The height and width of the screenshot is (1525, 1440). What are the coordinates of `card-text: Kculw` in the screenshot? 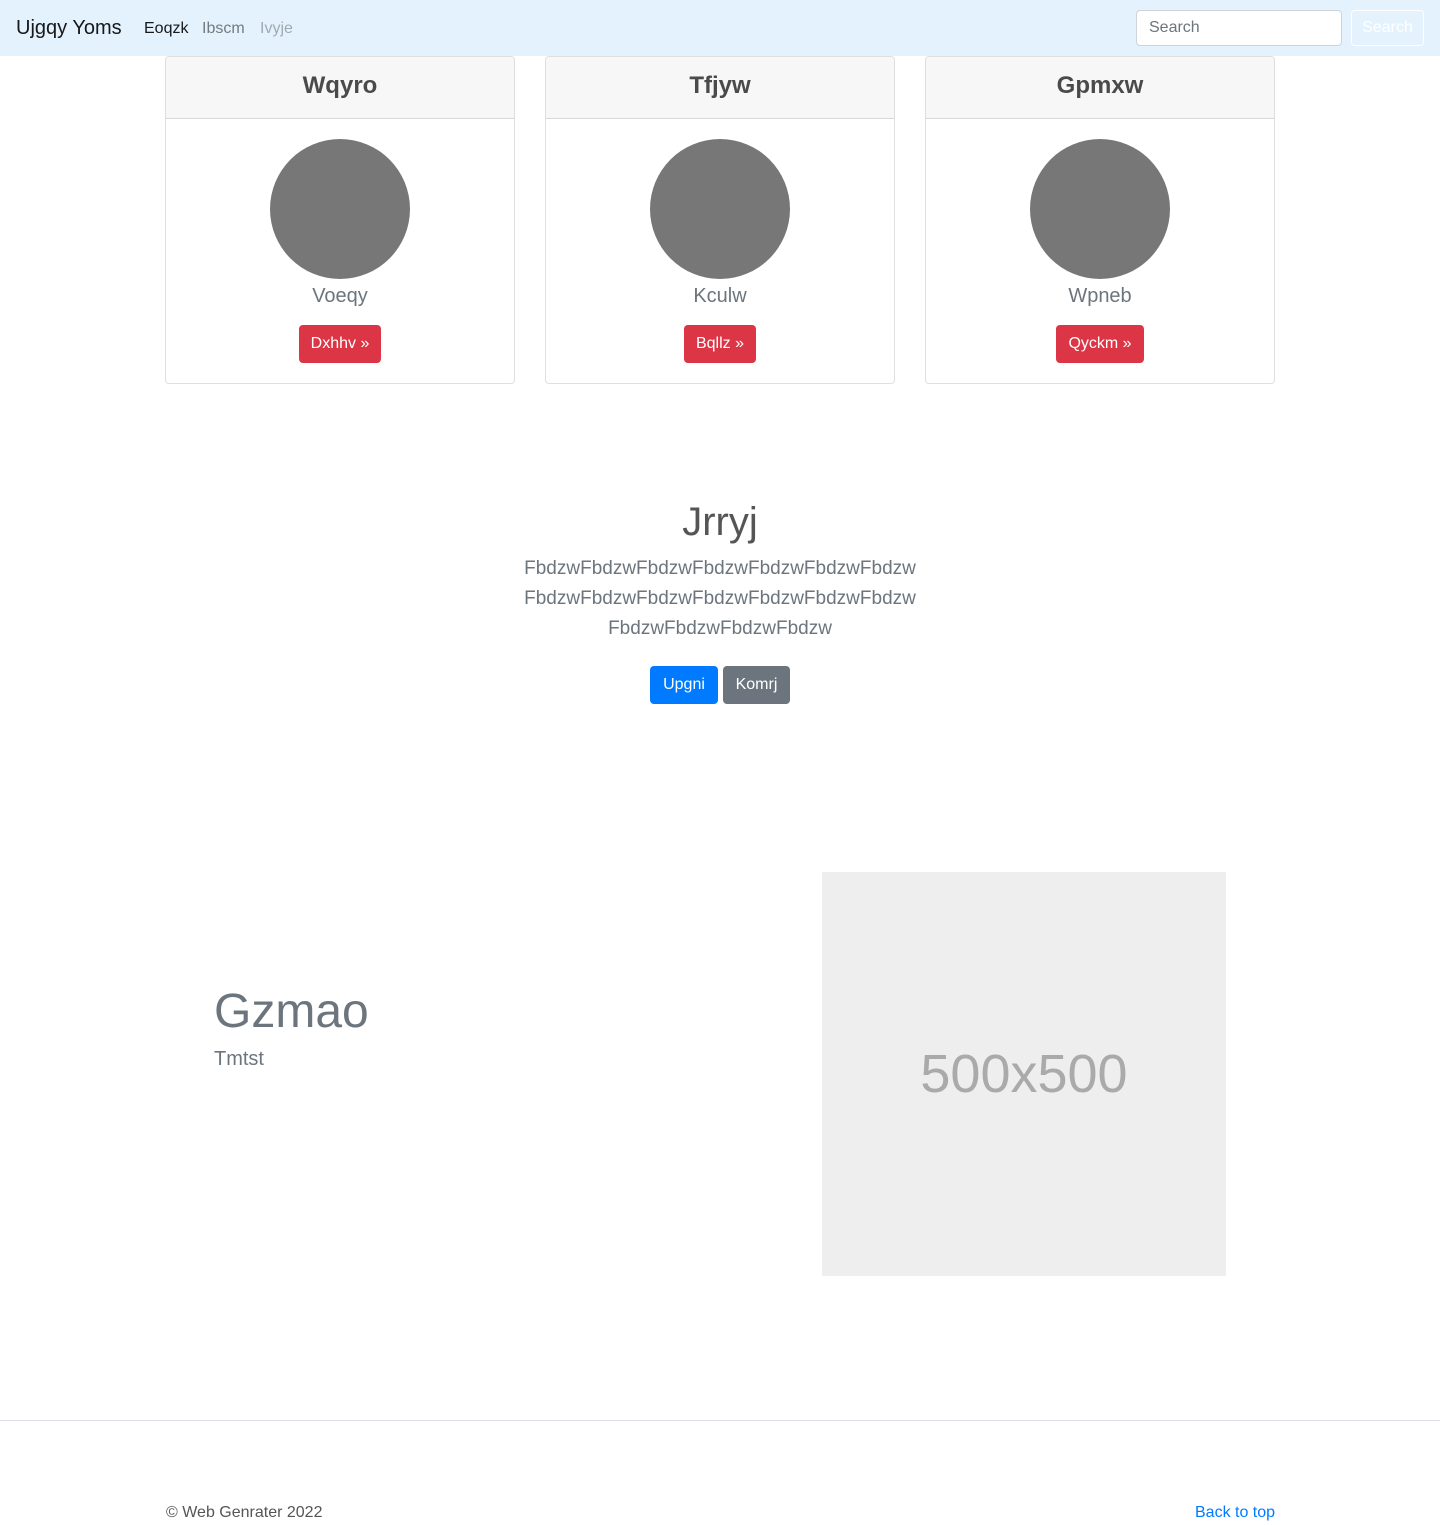 It's located at (720, 296).